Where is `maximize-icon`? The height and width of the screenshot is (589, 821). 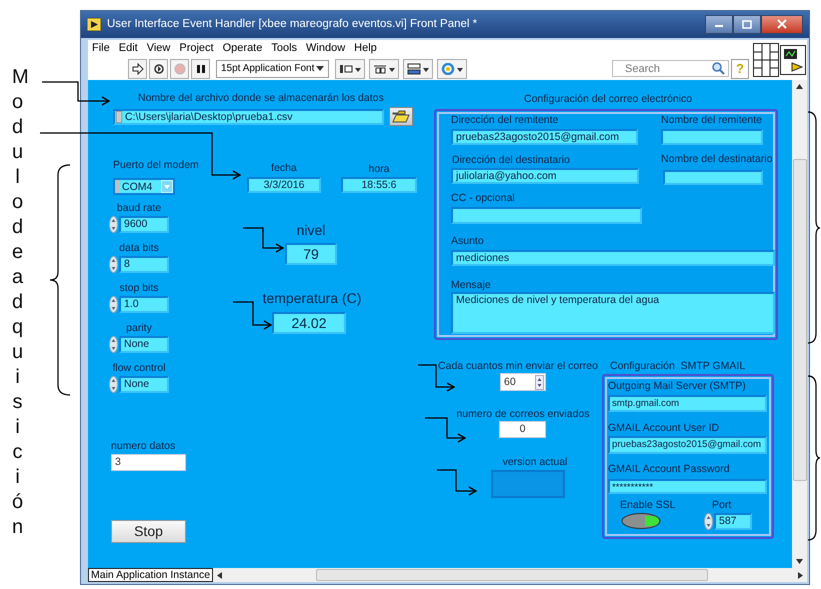
maximize-icon is located at coordinates (747, 24).